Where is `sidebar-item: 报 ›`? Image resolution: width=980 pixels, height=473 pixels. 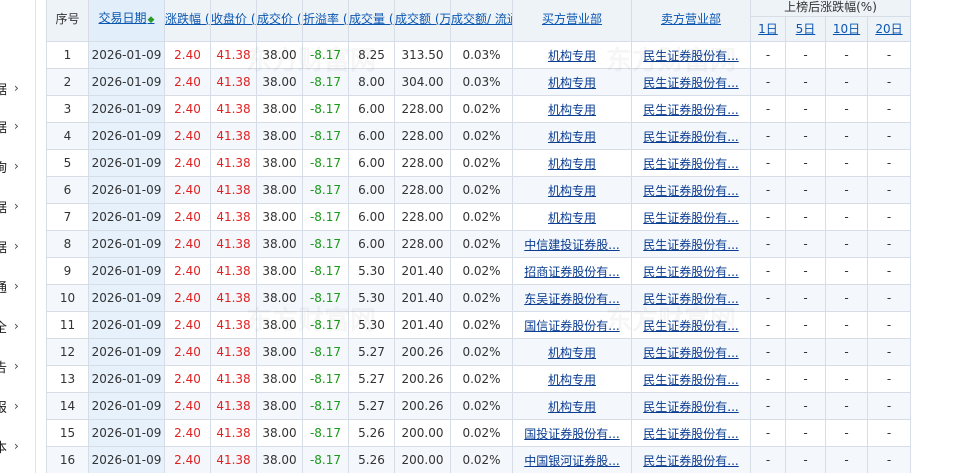
sidebar-item: 报 › is located at coordinates (18, 406).